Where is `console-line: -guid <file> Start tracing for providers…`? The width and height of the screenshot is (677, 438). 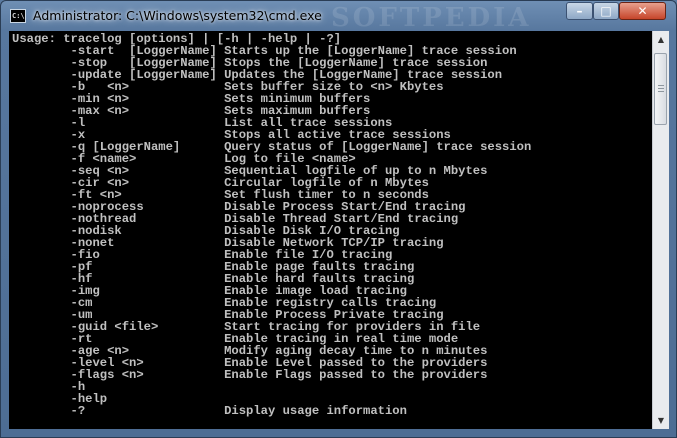
console-line: -guid <file> Start tracing for providers… is located at coordinates (246, 327).